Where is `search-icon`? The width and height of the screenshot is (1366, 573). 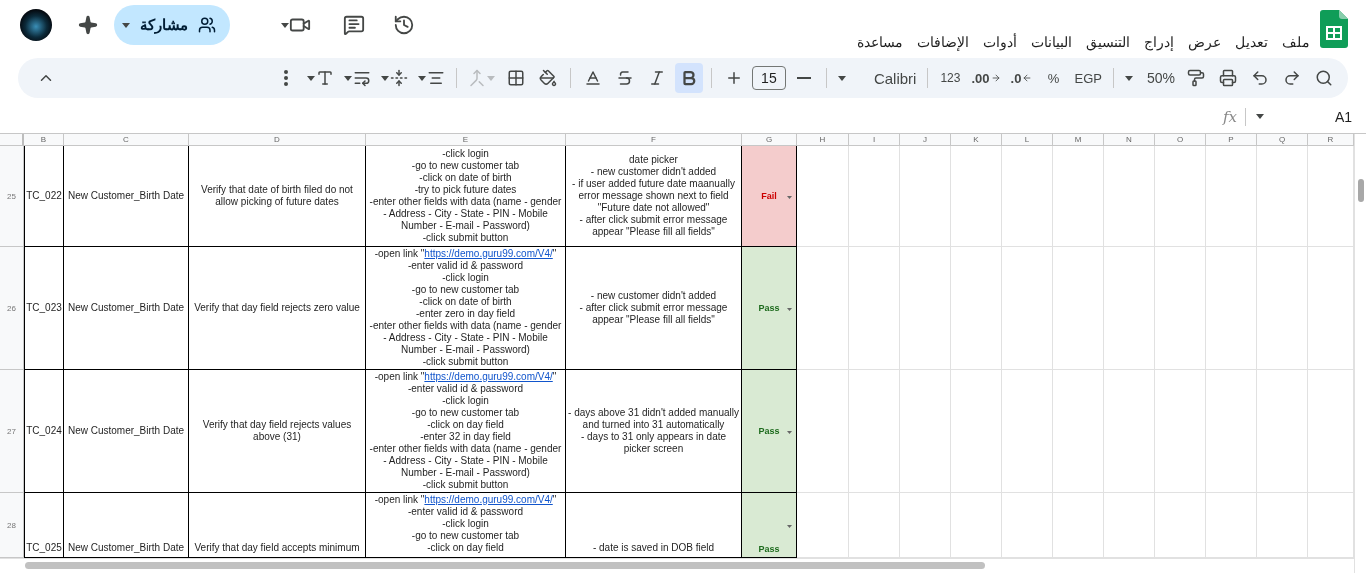
search-icon is located at coordinates (1324, 78).